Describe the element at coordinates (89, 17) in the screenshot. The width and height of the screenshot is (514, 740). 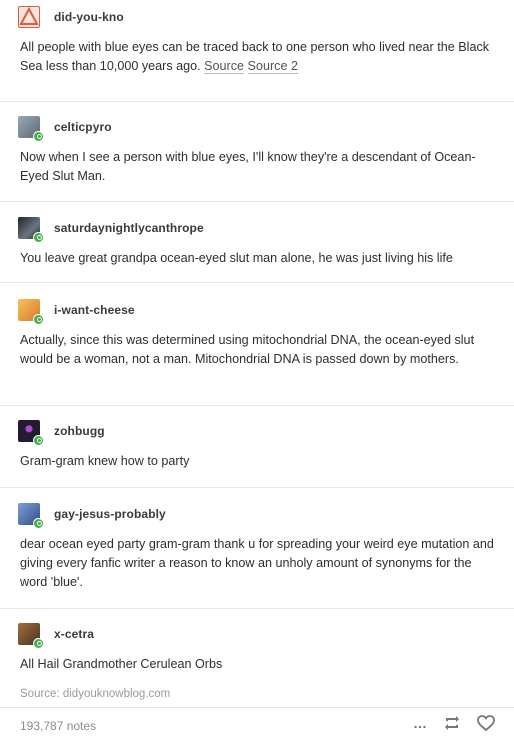
I see `username: did-you-kno` at that location.